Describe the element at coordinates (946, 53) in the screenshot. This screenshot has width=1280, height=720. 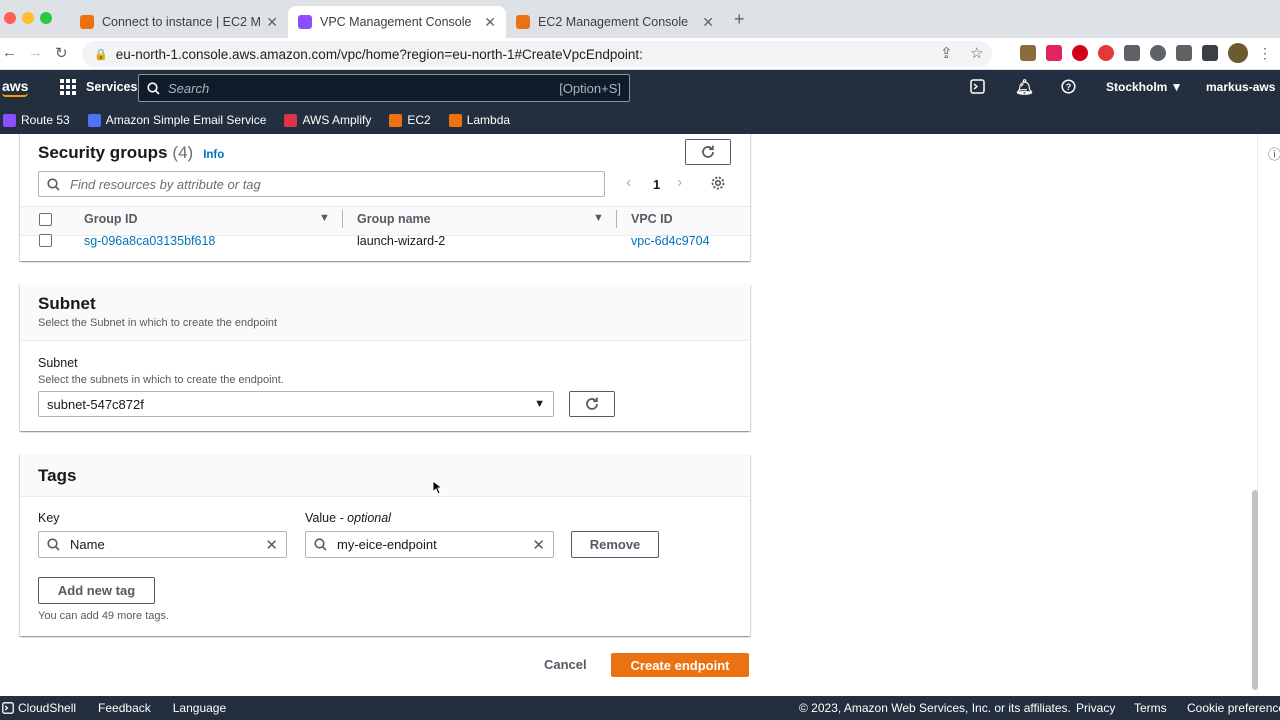
I see `share-icon: ⇪` at that location.